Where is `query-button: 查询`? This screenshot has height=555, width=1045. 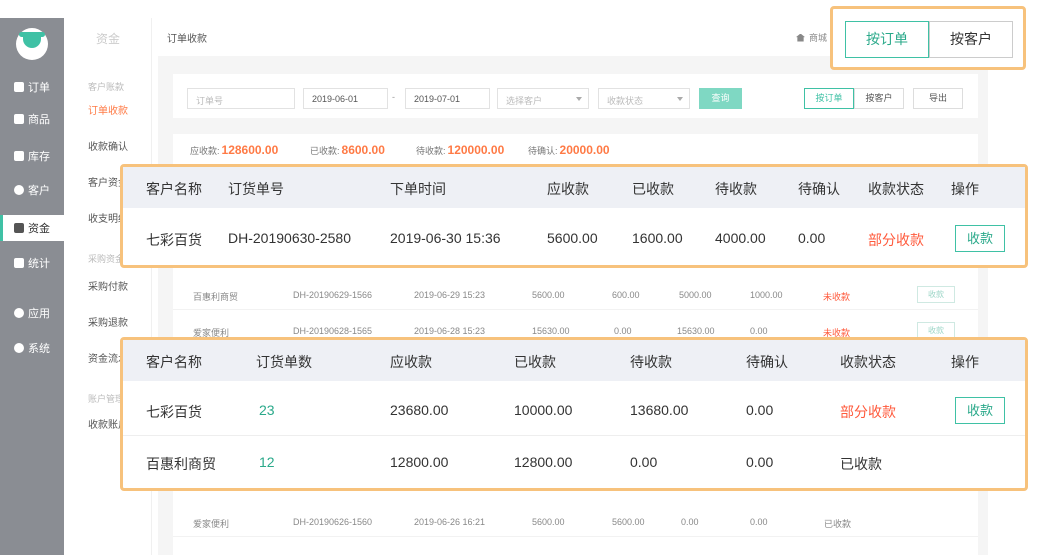 query-button: 查询 is located at coordinates (720, 98).